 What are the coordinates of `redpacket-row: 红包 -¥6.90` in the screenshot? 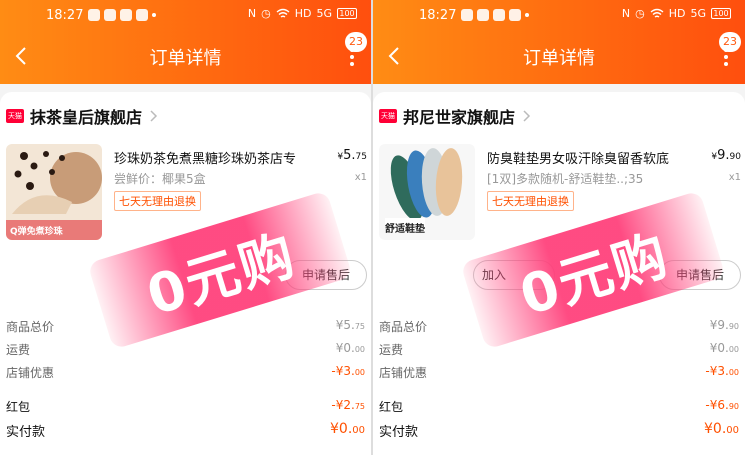 It's located at (559, 406).